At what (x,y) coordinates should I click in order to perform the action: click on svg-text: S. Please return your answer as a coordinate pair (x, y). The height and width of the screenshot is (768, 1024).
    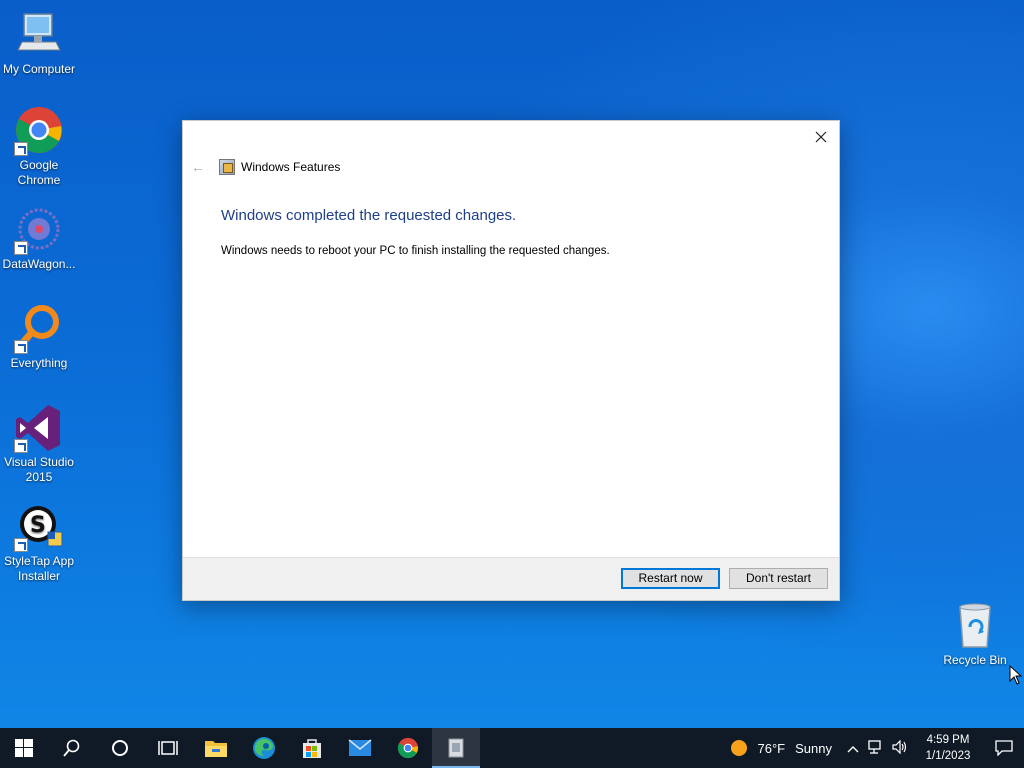
    Looking at the image, I should click on (38, 525).